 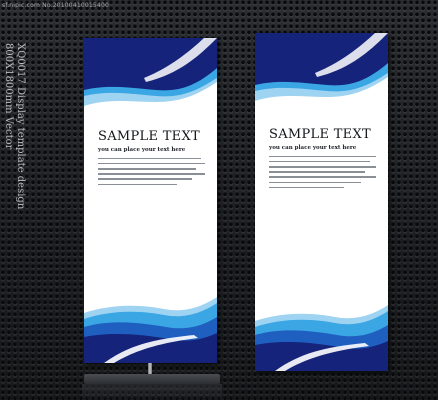 I want to click on side-caption-line1: XQ0017 Display template design, so click(x=20, y=126).